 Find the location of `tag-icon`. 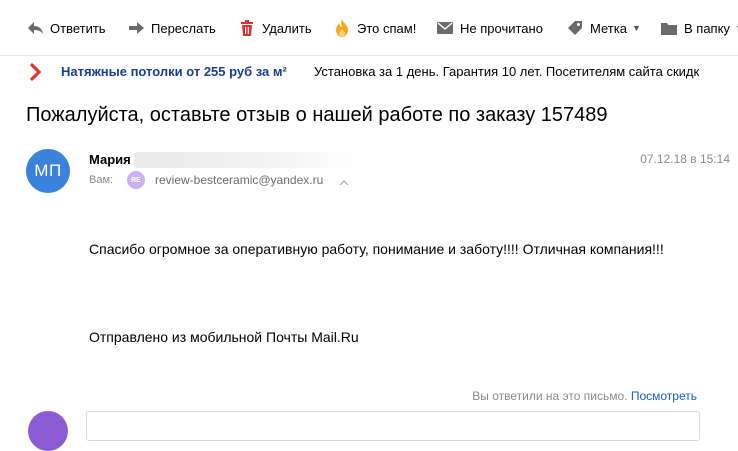

tag-icon is located at coordinates (575, 28).